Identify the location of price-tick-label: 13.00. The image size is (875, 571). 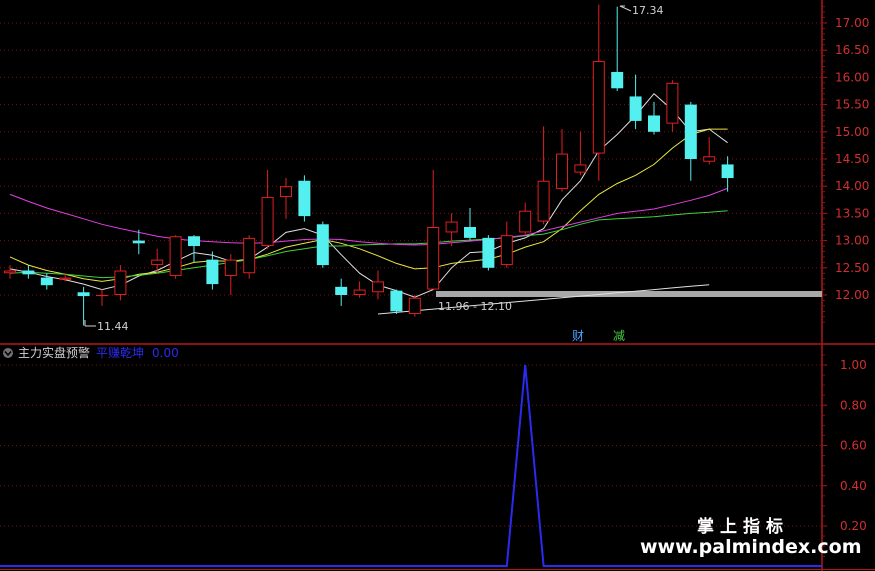
(852, 241).